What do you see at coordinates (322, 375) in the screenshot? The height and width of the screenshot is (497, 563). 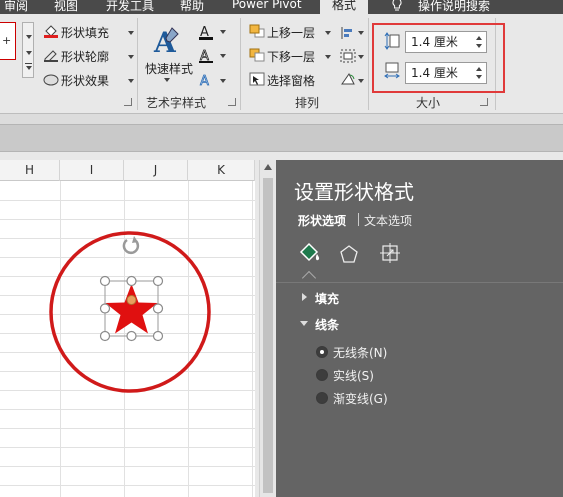 I see `solid-line-radio` at bounding box center [322, 375].